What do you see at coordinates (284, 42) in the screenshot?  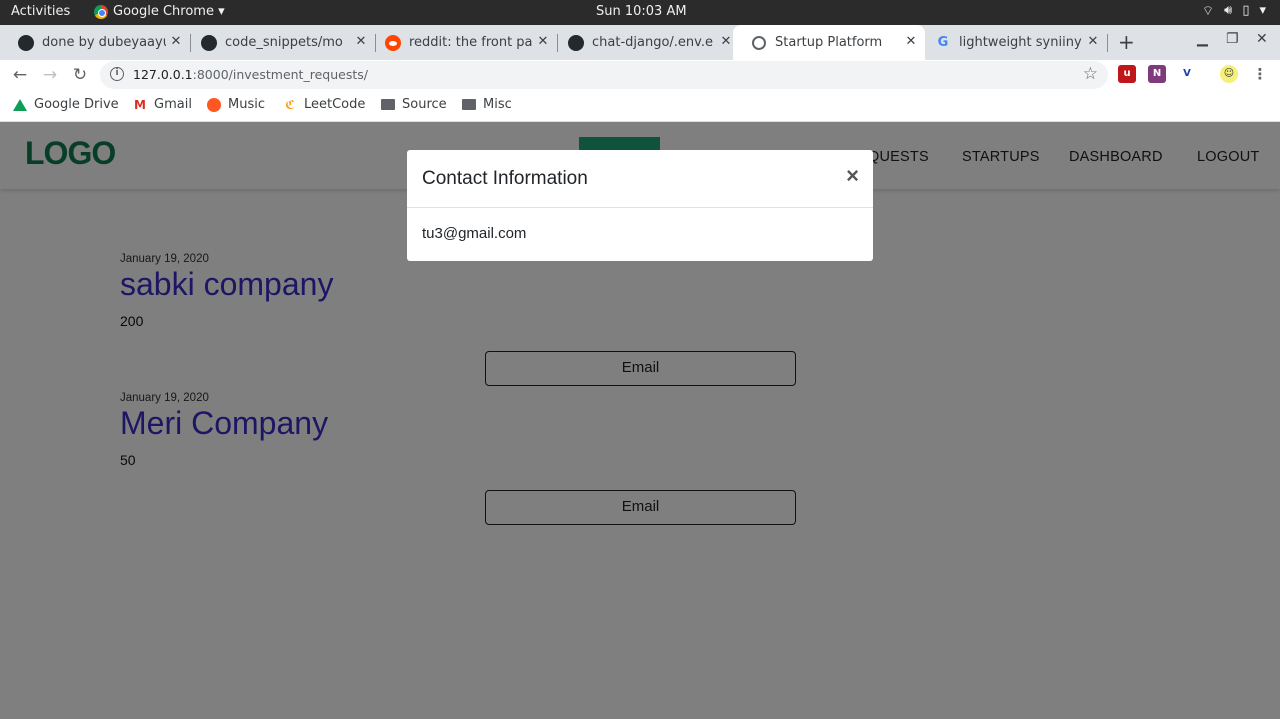 I see `tab-title: code_snippets/mo` at bounding box center [284, 42].